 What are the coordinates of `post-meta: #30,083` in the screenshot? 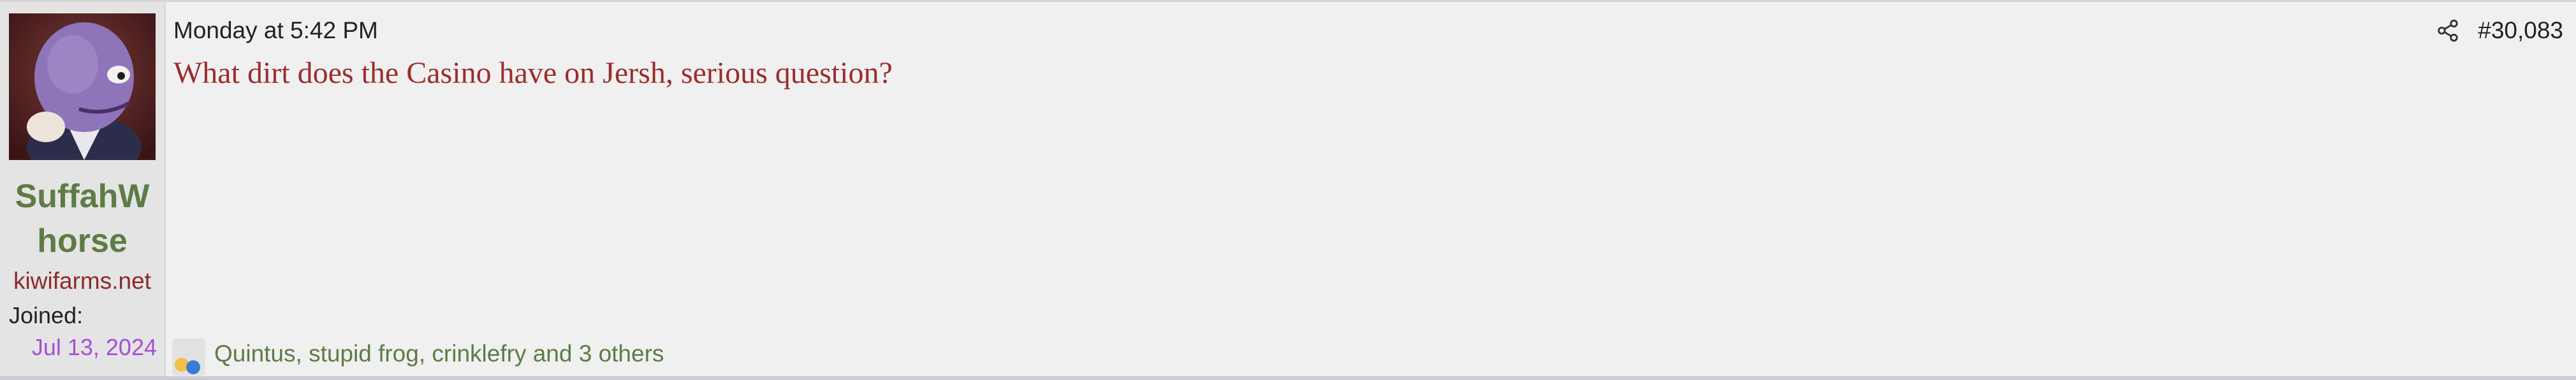 It's located at (2499, 30).